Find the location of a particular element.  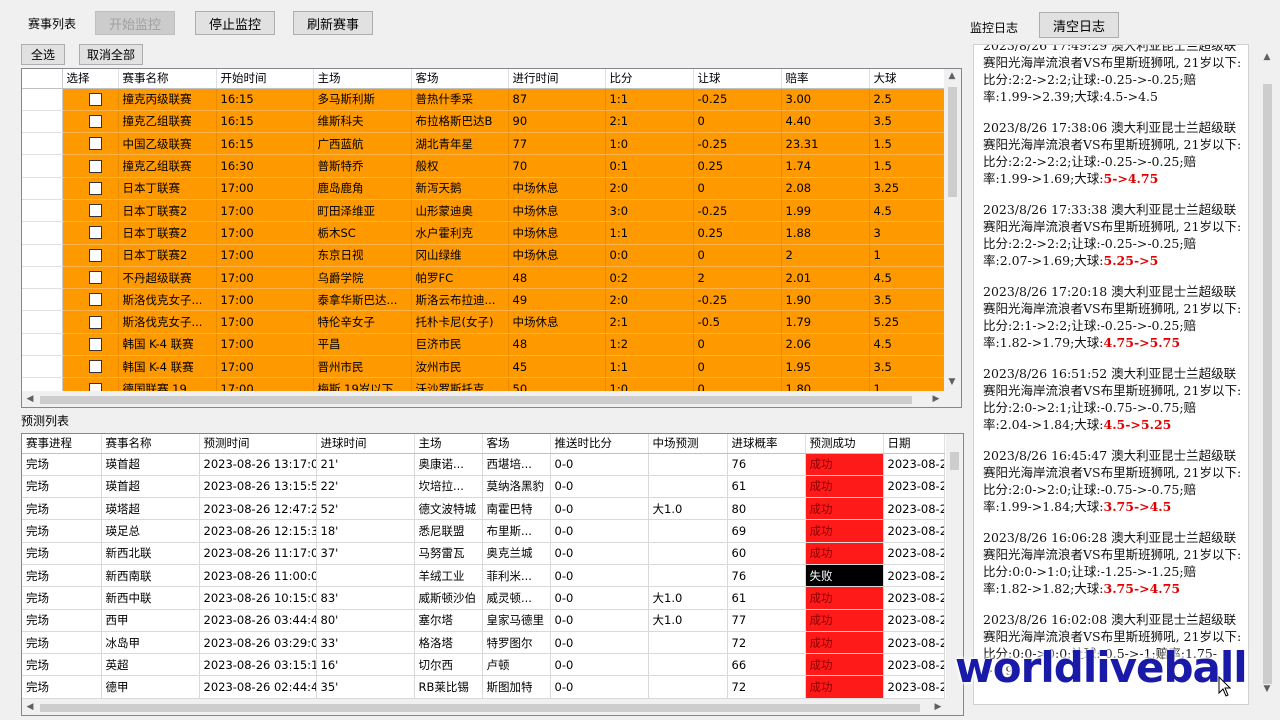

predict-col-header: 推送时比分 is located at coordinates (599, 444).